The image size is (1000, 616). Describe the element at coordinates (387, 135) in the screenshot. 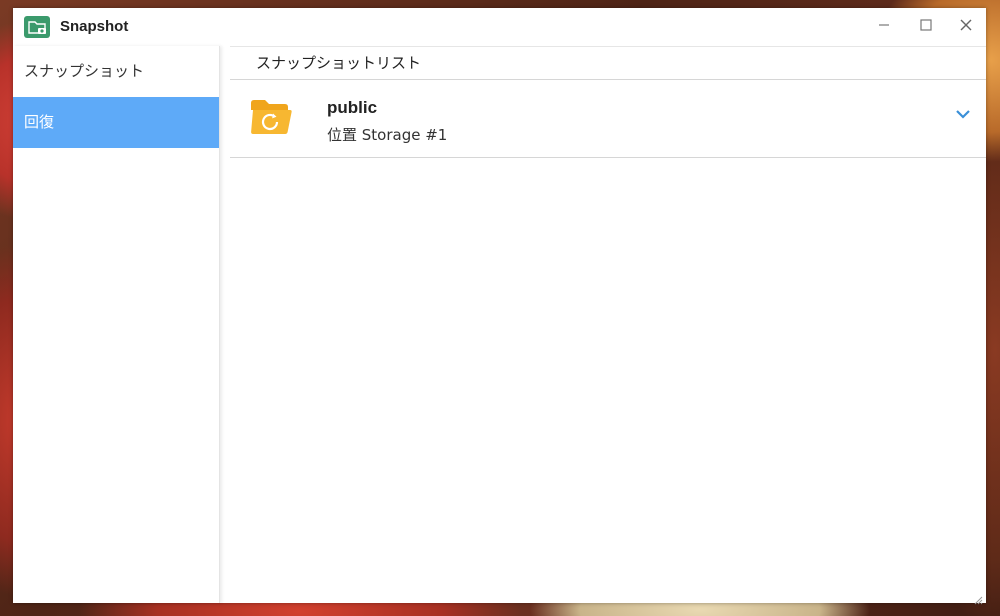

I see `share-location: 位置 Storage #1` at that location.